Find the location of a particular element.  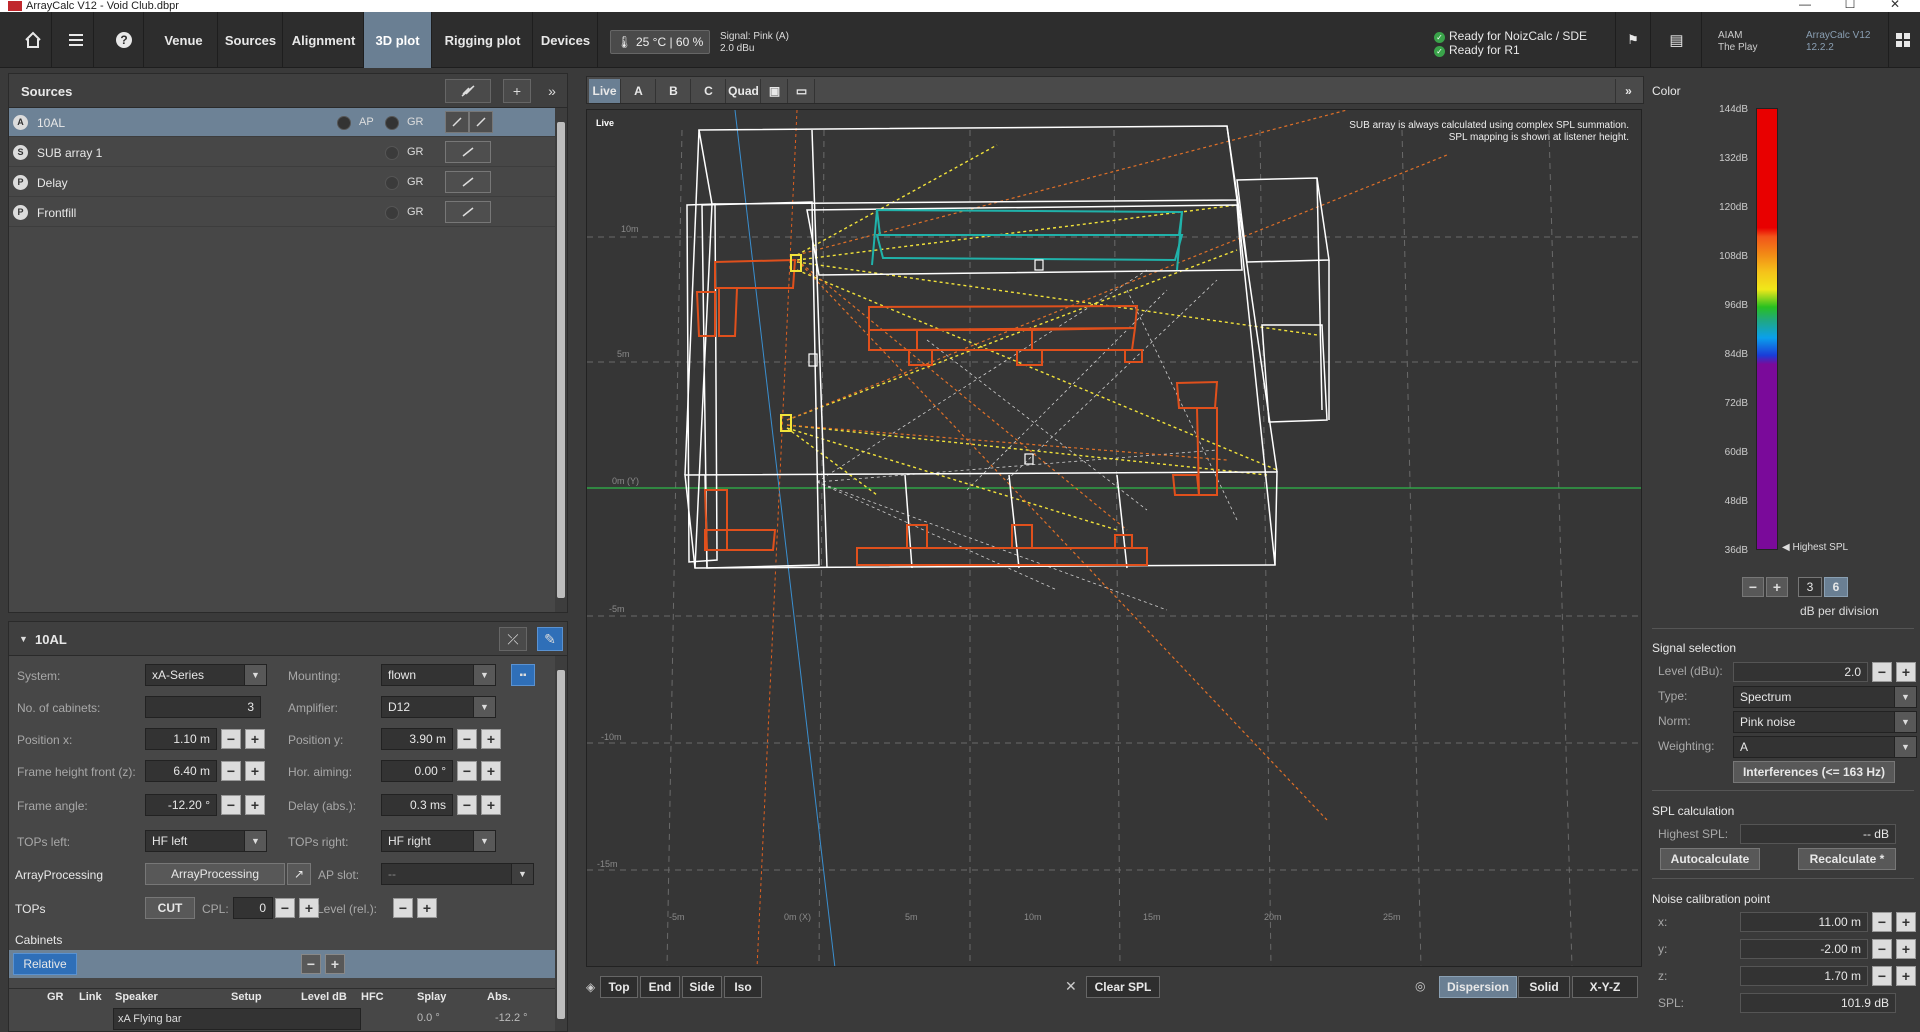

tab-a: A is located at coordinates (639, 91).